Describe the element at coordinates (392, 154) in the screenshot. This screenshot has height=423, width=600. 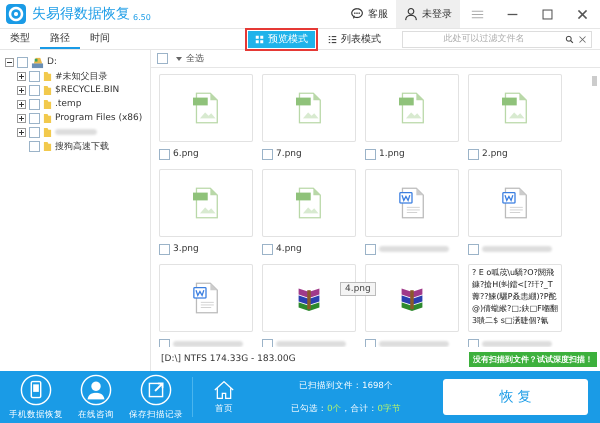
I see `file-name: 1.png` at that location.